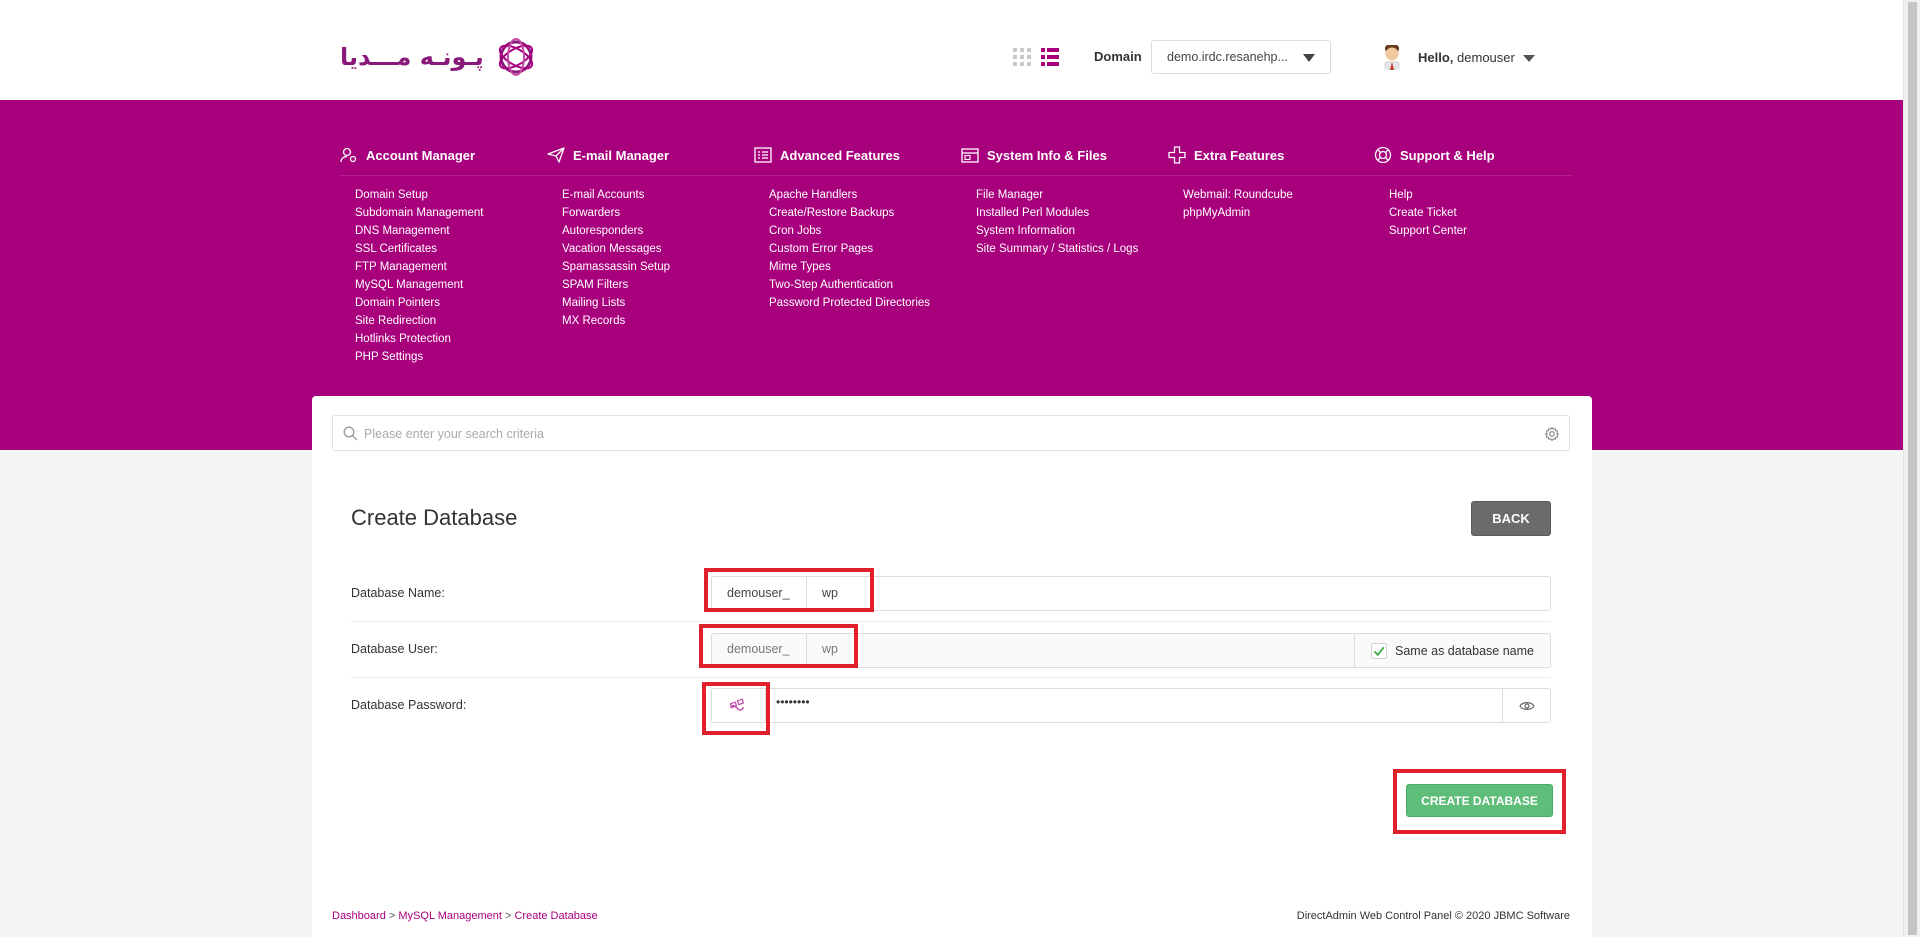 The image size is (1920, 937). I want to click on avatar, so click(1392, 57).